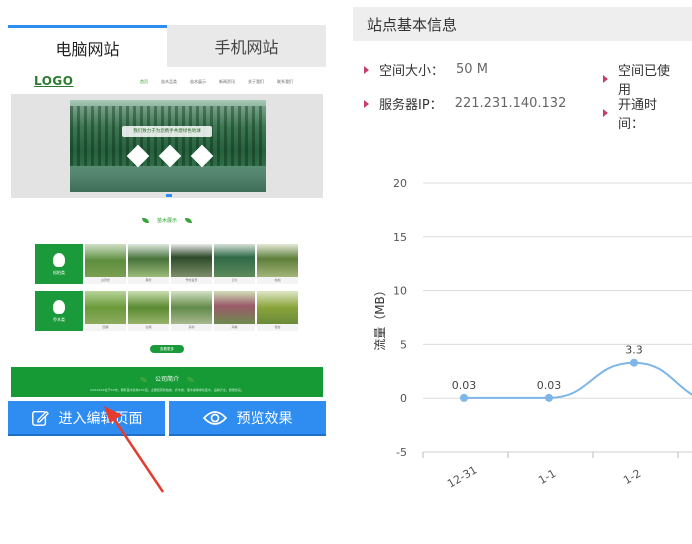  What do you see at coordinates (638, 115) in the screenshot?
I see `field-label: 开通时间：` at bounding box center [638, 115].